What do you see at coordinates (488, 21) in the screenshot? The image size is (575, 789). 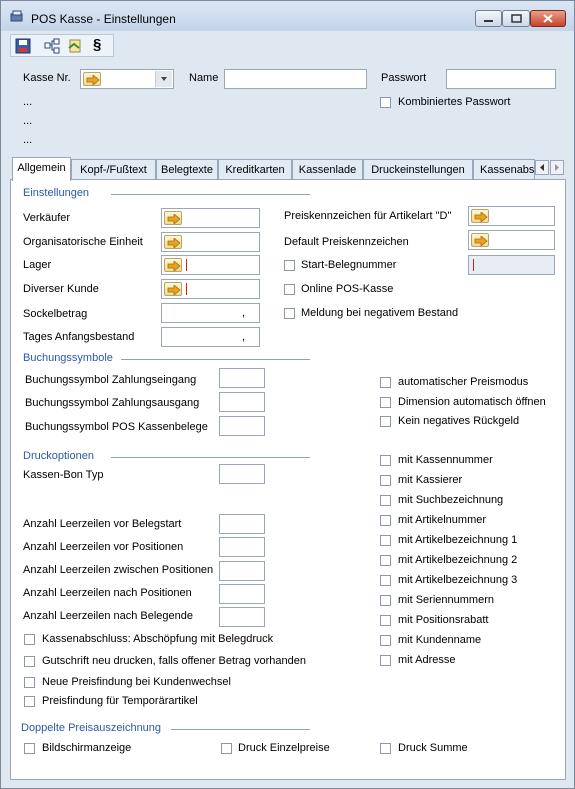 I see `minimize-icon` at bounding box center [488, 21].